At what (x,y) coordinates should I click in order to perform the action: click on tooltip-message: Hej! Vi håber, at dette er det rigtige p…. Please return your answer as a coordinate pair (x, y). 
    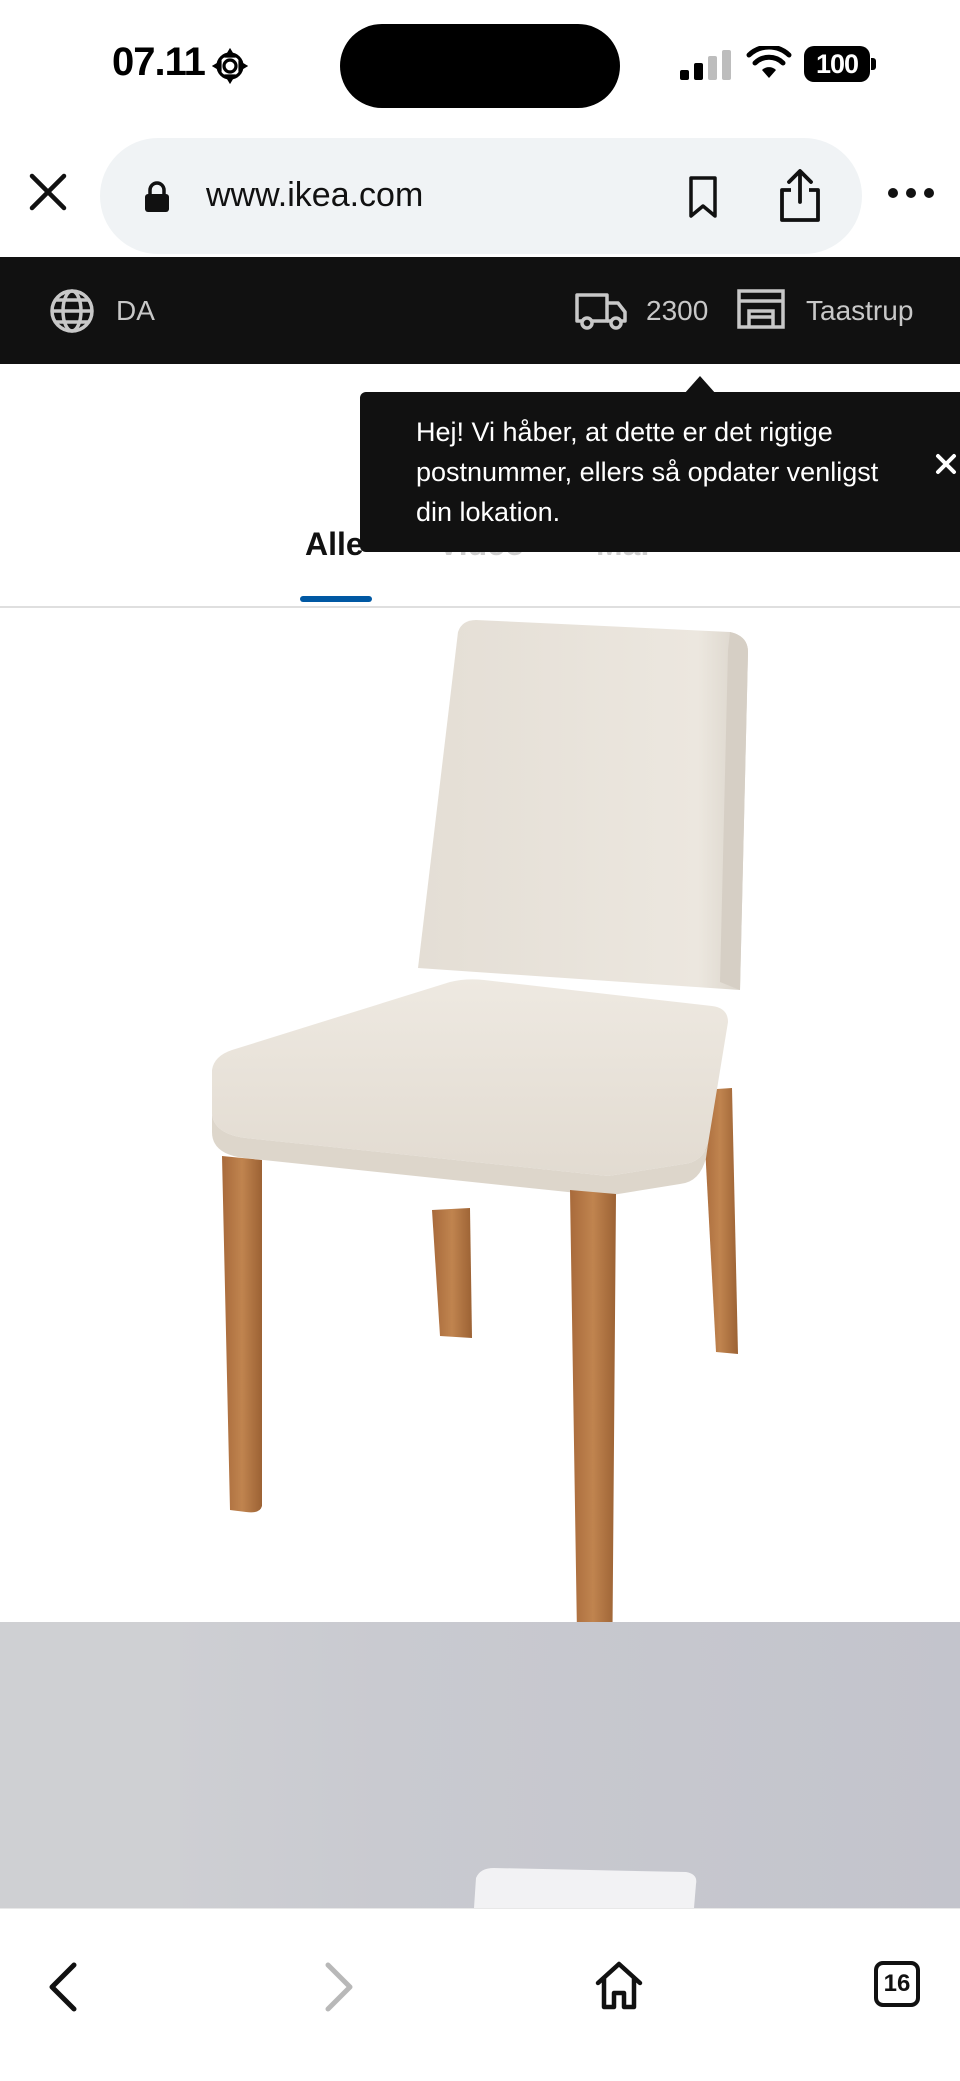
    Looking at the image, I should click on (647, 472).